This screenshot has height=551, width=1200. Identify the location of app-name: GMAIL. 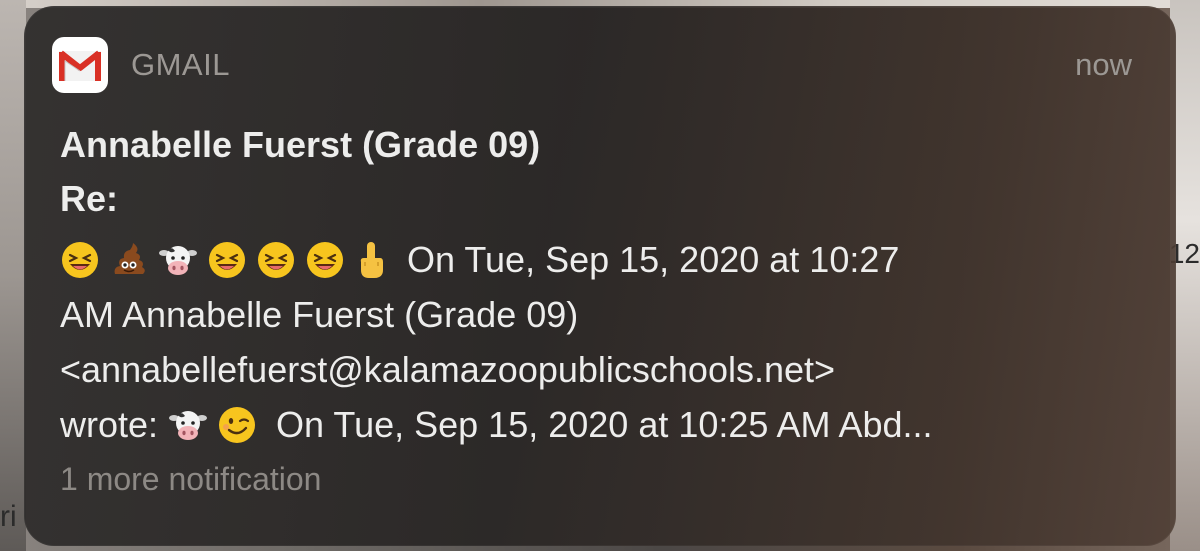
(180, 64).